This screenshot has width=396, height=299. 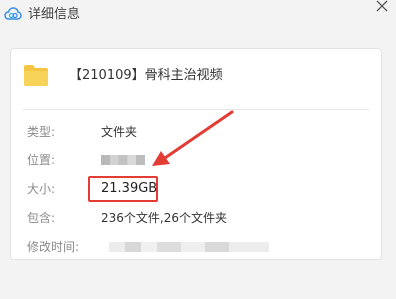 What do you see at coordinates (41, 218) in the screenshot?
I see `contains-label: 包含:` at bounding box center [41, 218].